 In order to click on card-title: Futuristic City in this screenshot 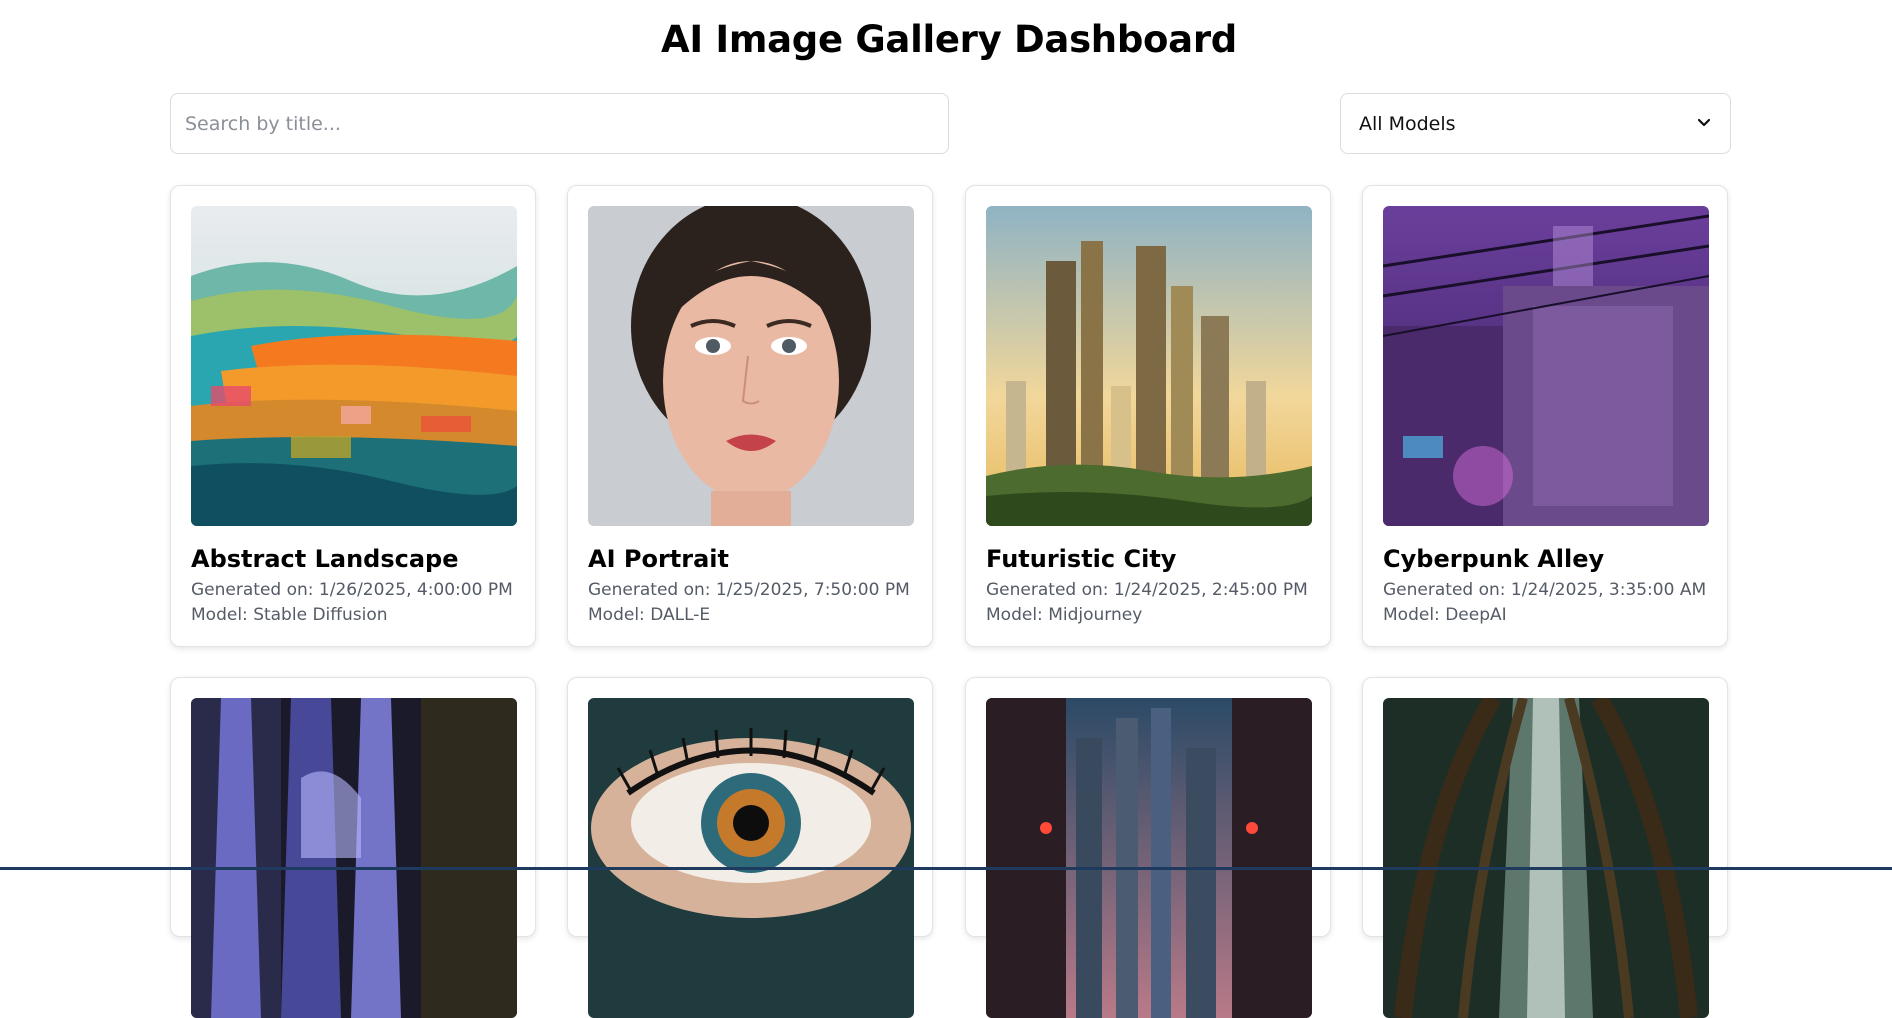, I will do `click(1081, 559)`.